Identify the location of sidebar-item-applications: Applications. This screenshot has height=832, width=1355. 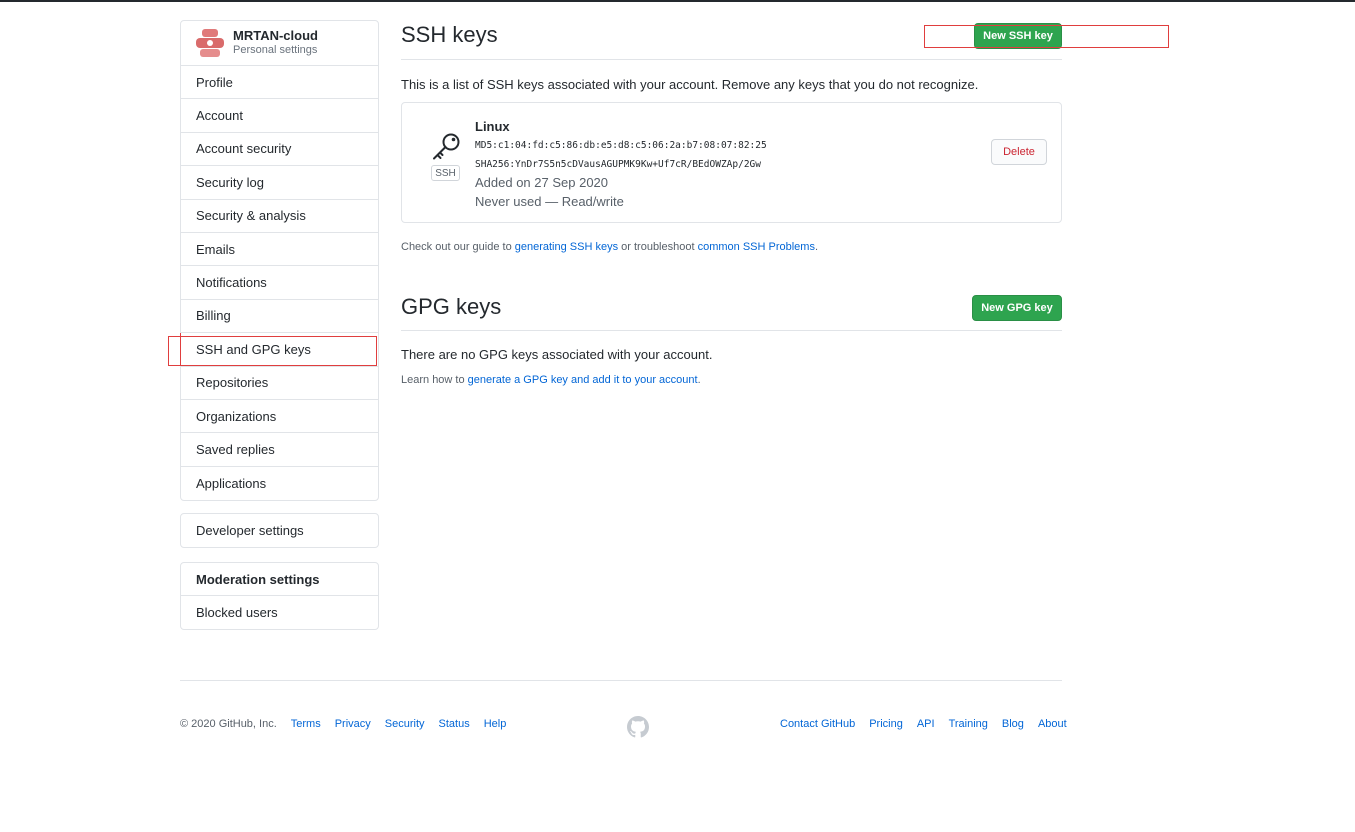
(279, 483).